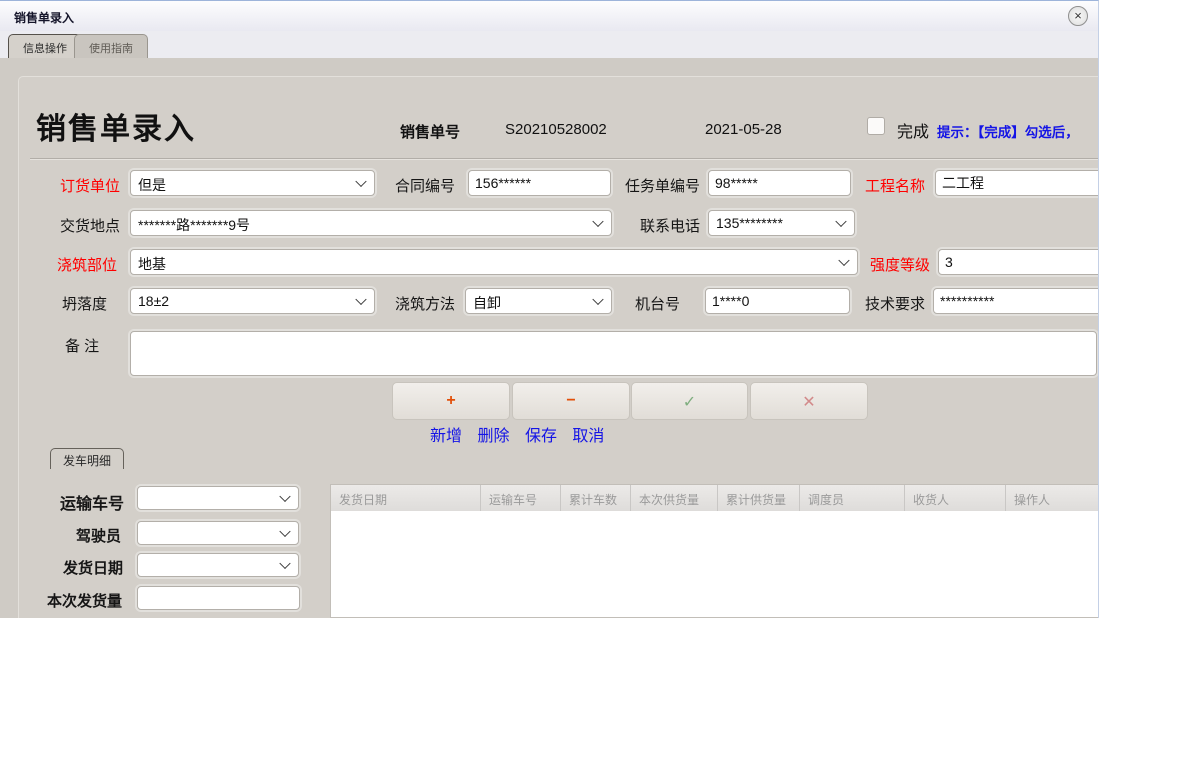  What do you see at coordinates (663, 186) in the screenshot?
I see `task-no-label: 任务单编号` at bounding box center [663, 186].